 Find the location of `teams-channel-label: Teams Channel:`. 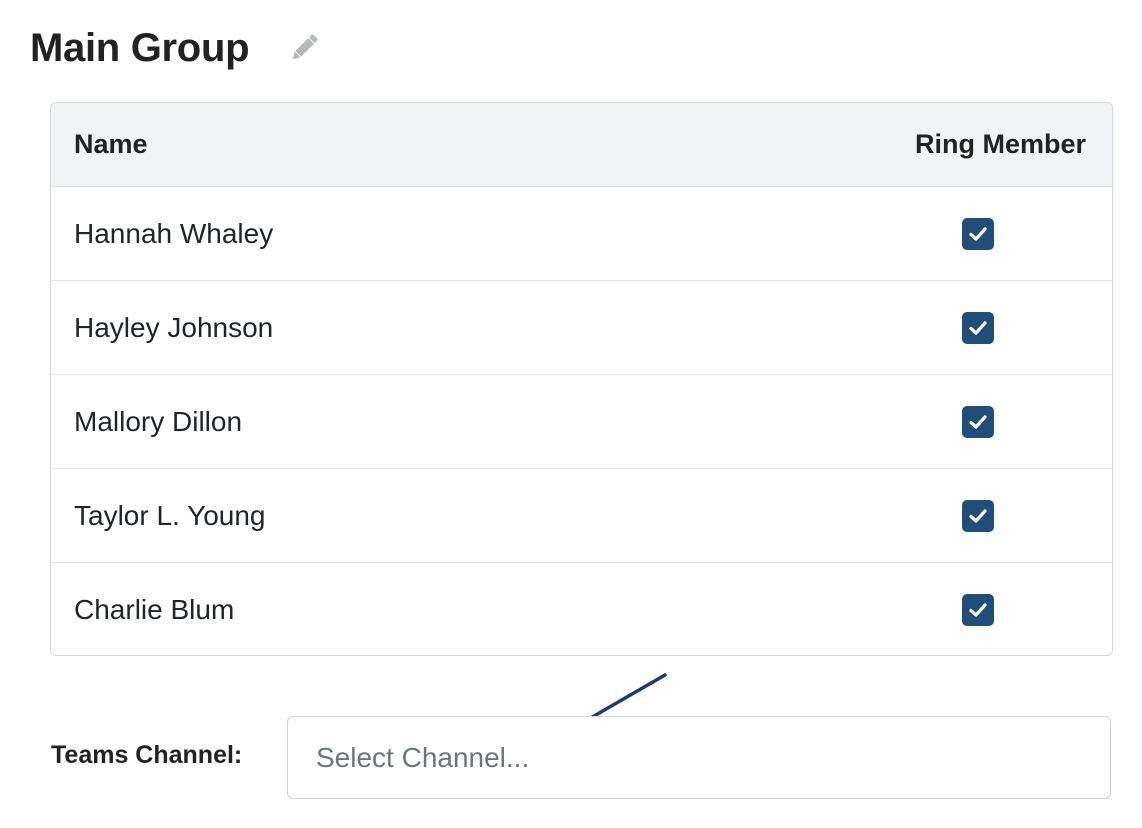

teams-channel-label: Teams Channel: is located at coordinates (147, 755).